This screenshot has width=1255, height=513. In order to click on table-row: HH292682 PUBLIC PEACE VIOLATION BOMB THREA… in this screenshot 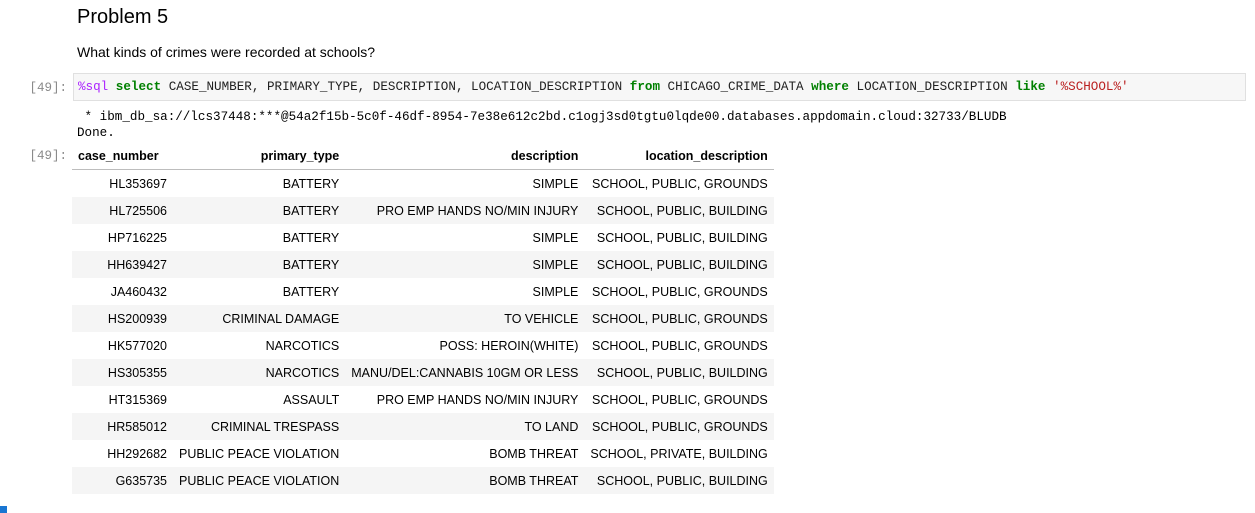, I will do `click(423, 453)`.